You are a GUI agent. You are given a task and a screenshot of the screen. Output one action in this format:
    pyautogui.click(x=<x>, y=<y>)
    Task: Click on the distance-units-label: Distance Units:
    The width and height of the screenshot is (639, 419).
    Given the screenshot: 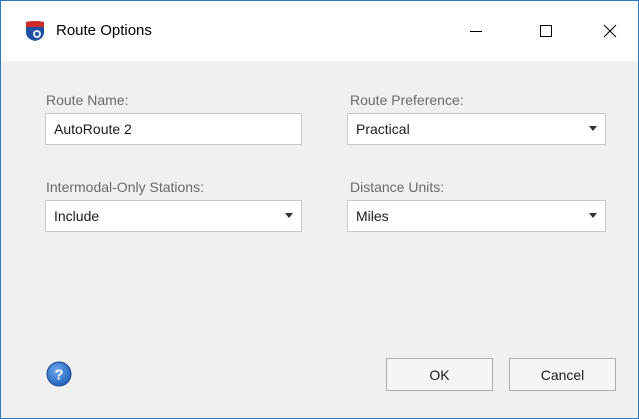 What is the action you would take?
    pyautogui.click(x=397, y=187)
    